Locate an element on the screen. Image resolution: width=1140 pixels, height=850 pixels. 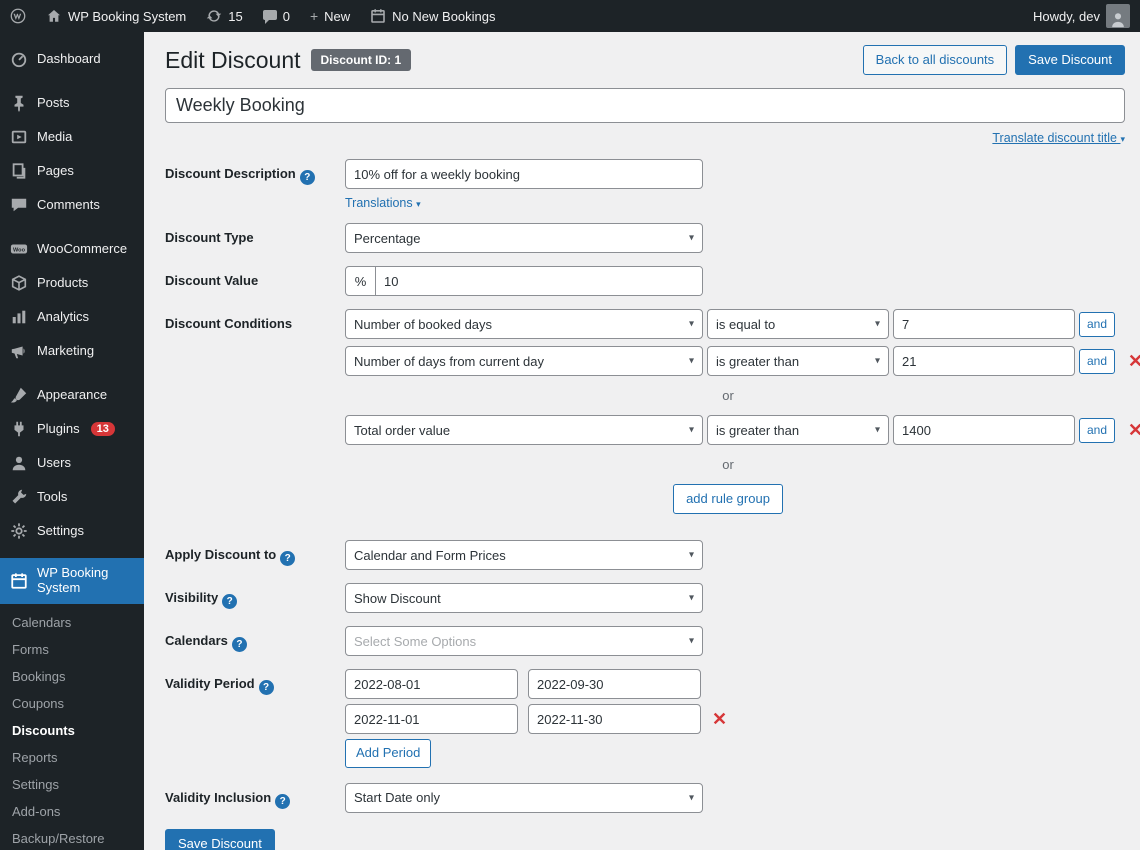
submenu-item-discounts: Discounts is located at coordinates (72, 730).